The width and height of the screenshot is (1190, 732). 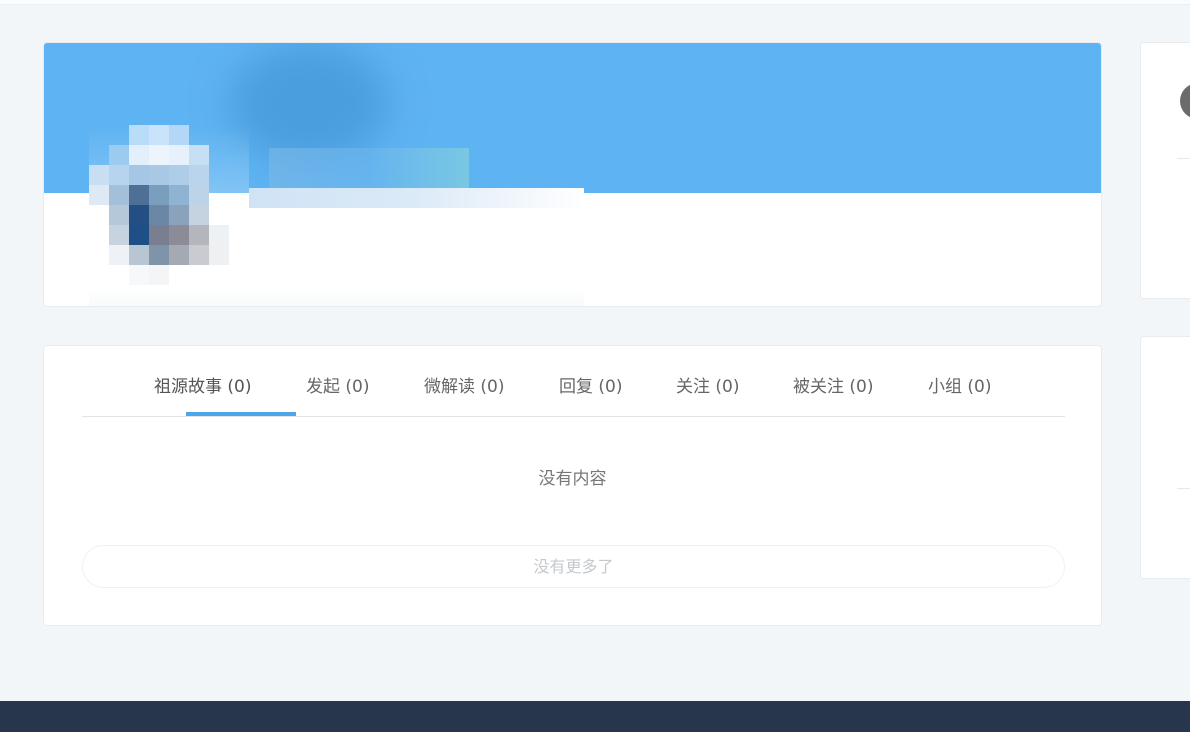 I want to click on sidebar-card-info, so click(x=1165, y=457).